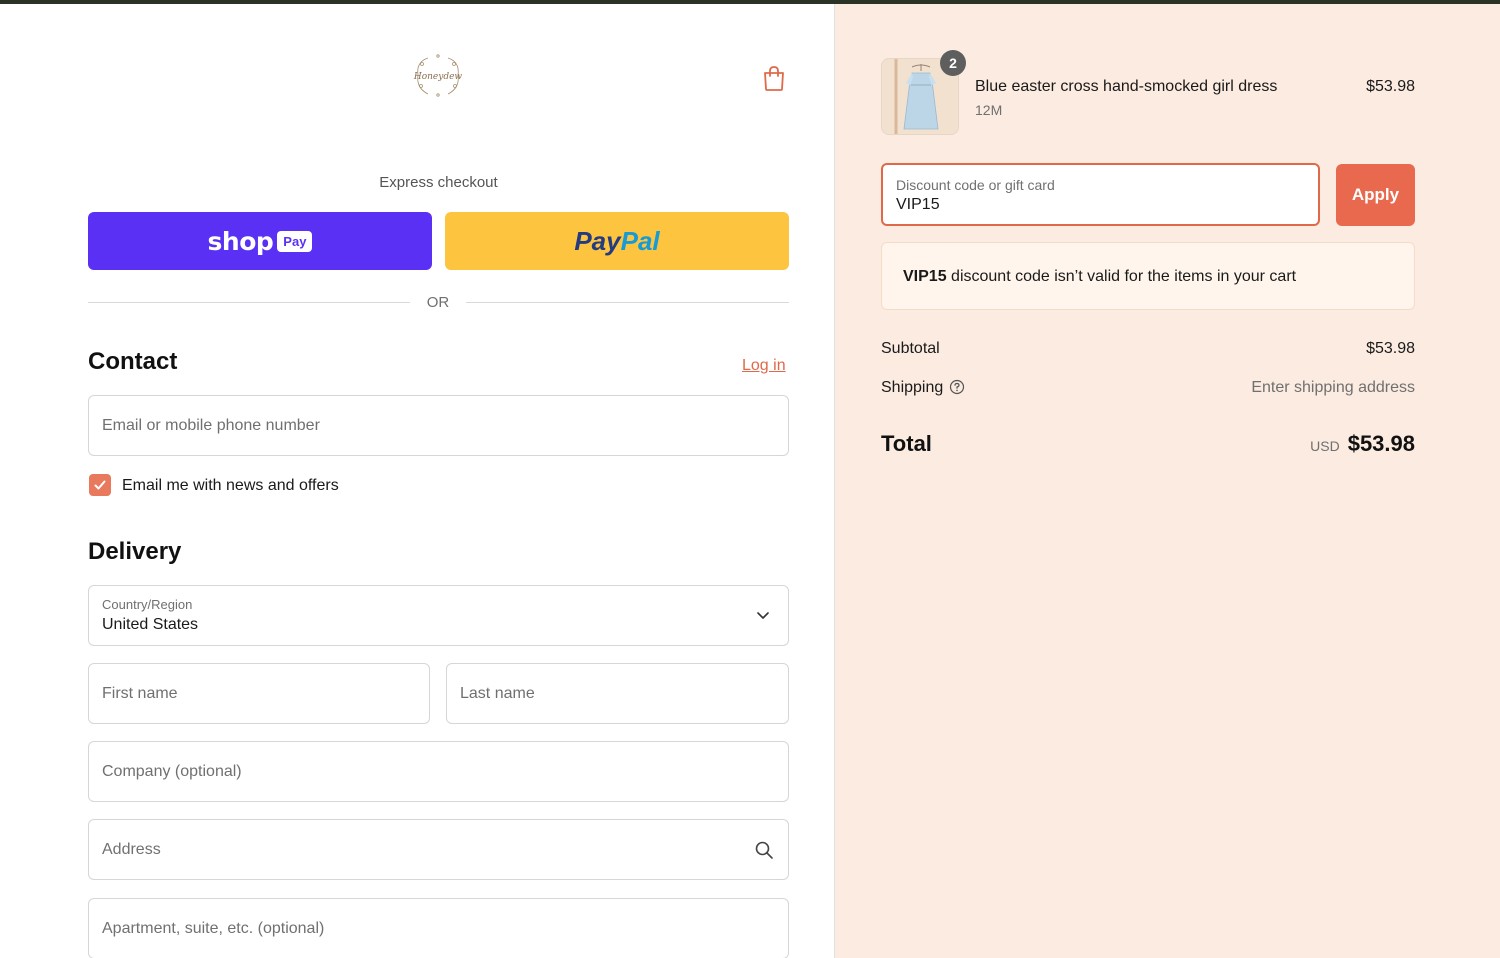 The width and height of the screenshot is (1500, 958). Describe the element at coordinates (617, 693) in the screenshot. I see `last-name-field: Last name` at that location.